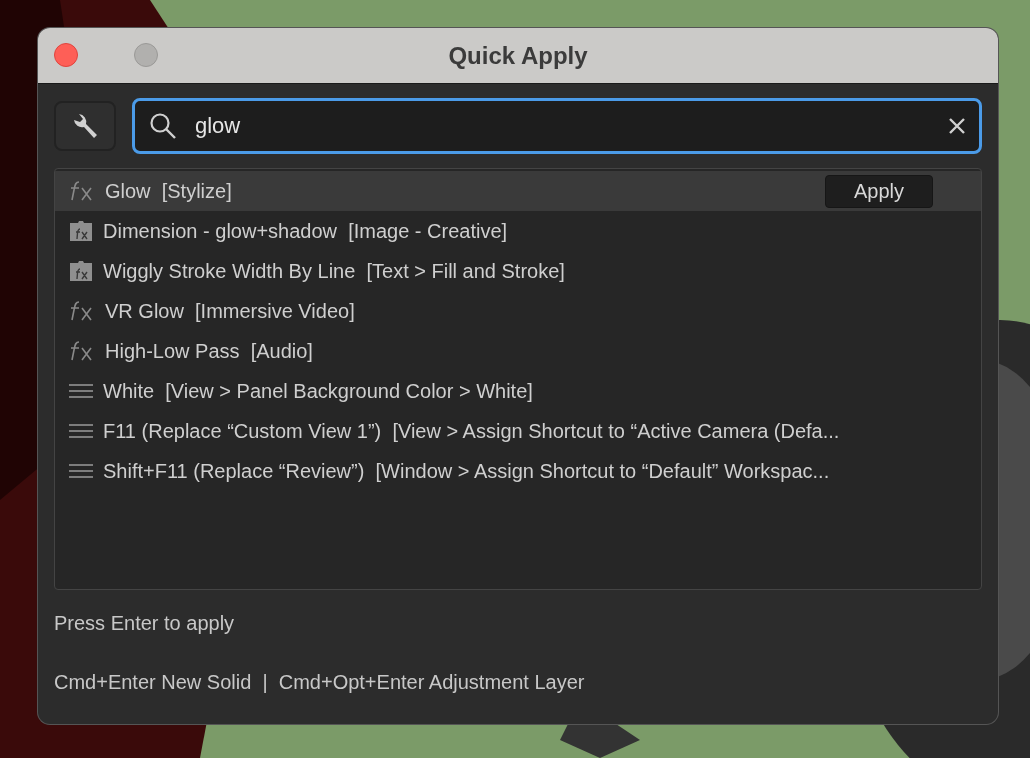  What do you see at coordinates (518, 191) in the screenshot?
I see `result-item: Glow [Stylize] Apply` at bounding box center [518, 191].